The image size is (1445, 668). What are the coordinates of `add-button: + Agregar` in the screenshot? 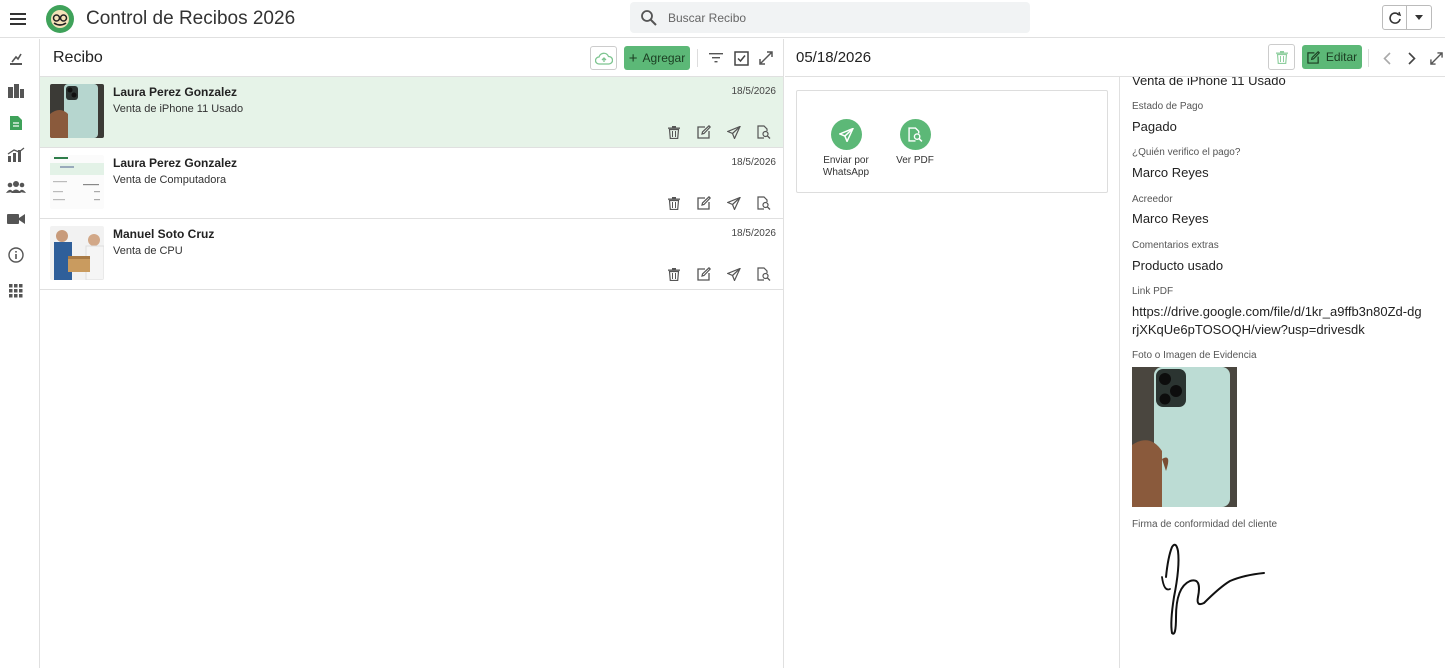 It's located at (657, 58).